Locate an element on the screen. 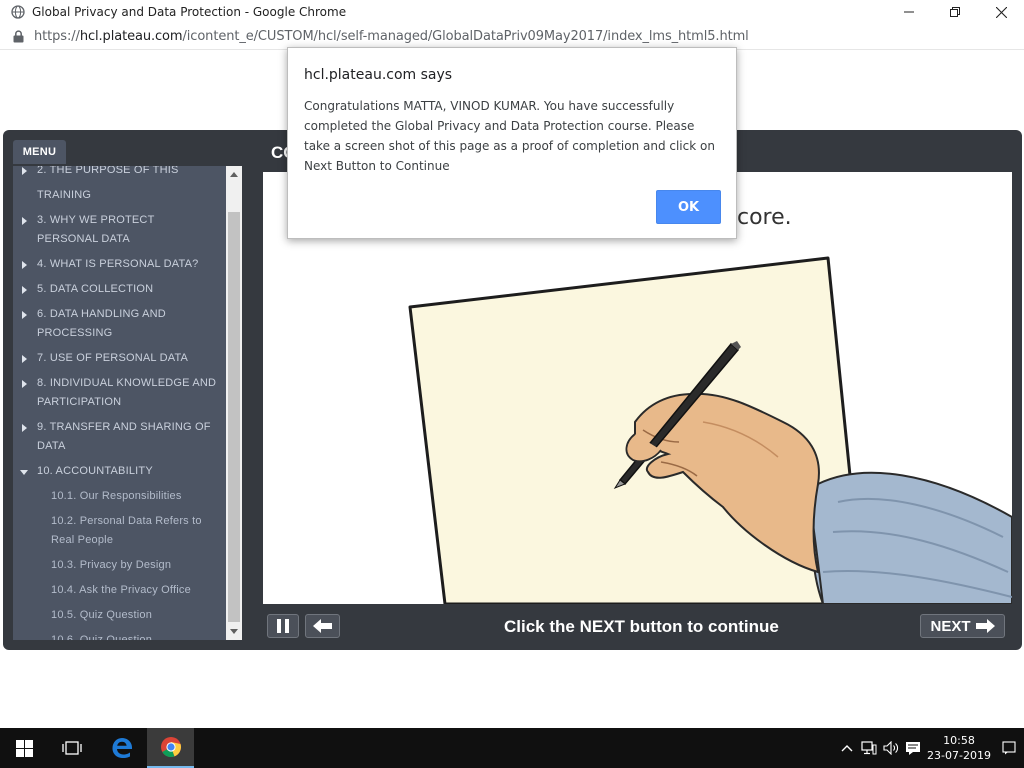  menu-subitem: 10.1. Our Responsibilities is located at coordinates (120, 496).